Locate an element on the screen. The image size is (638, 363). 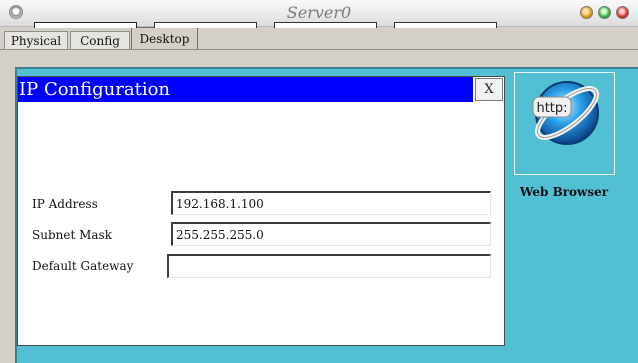
default-gateway-label: Default Gateway is located at coordinates (83, 266).